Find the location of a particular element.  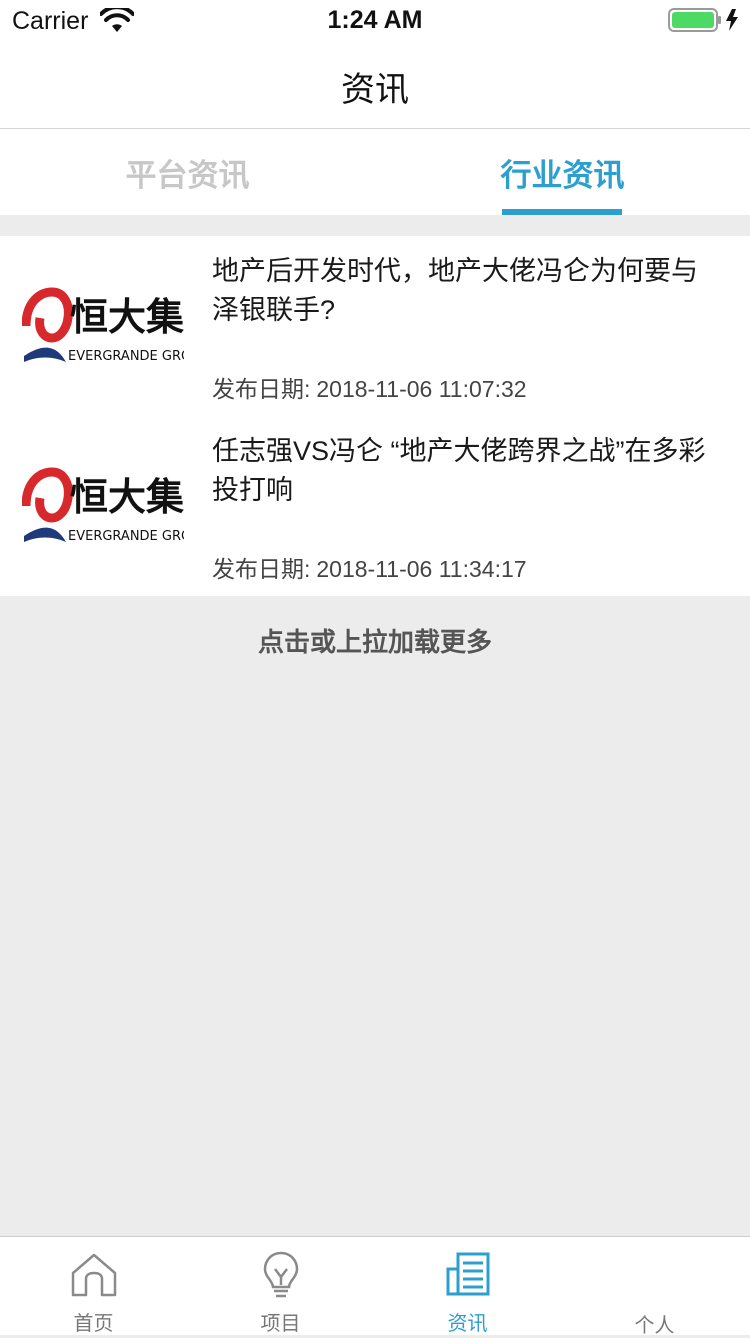

status-bar: Carrier 1:24 AM is located at coordinates (375, 20).